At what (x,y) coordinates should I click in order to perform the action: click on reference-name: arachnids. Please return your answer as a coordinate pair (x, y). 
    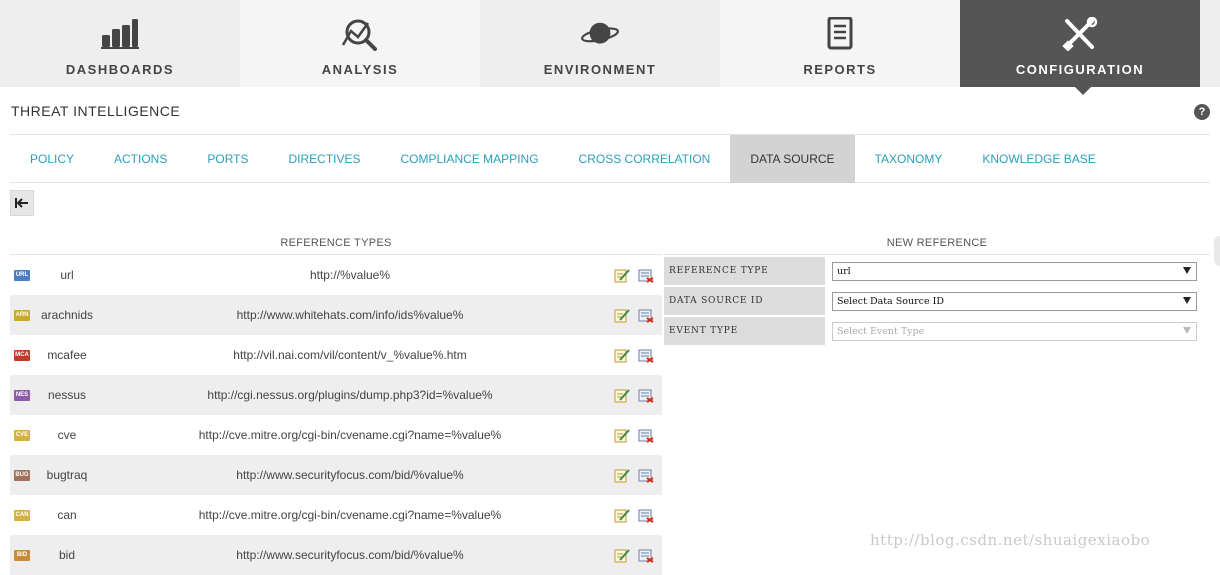
    Looking at the image, I should click on (67, 315).